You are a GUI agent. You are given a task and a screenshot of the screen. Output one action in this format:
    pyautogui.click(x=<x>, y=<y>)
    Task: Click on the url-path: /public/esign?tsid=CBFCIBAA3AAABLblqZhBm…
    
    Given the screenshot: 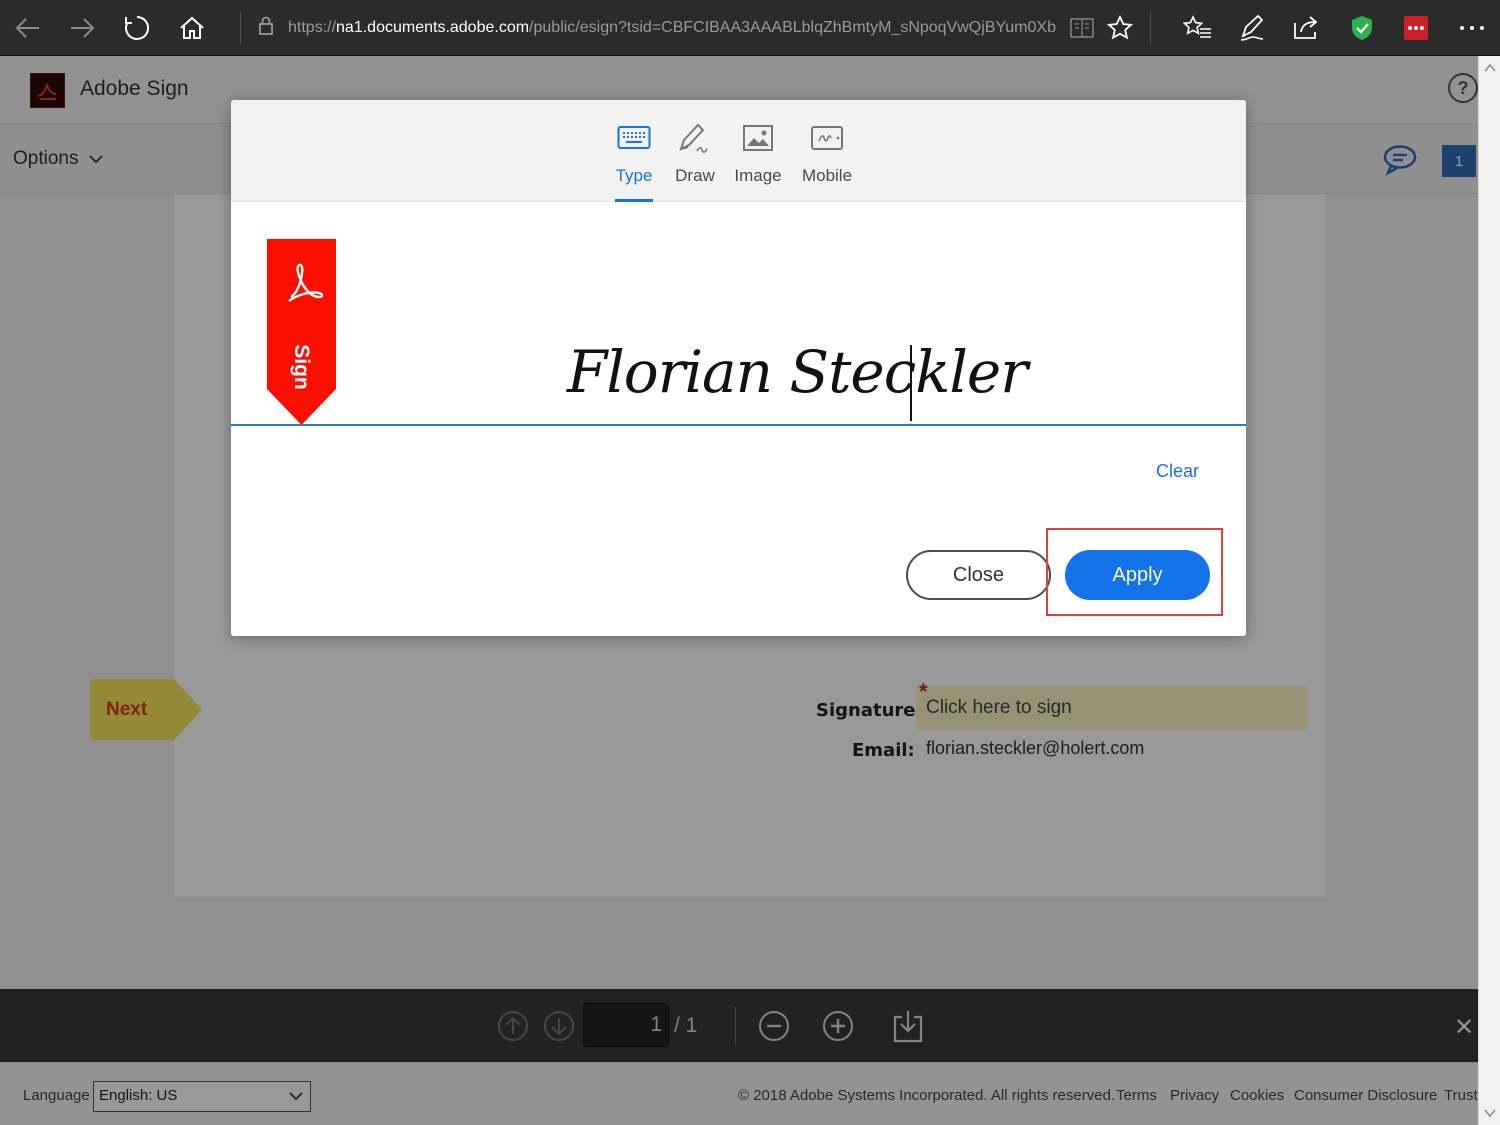 What is the action you would take?
    pyautogui.click(x=792, y=27)
    